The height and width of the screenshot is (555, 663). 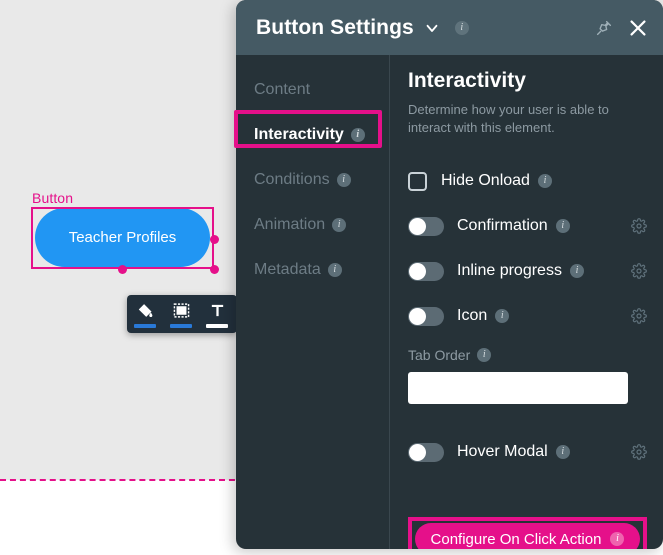 What do you see at coordinates (527, 316) in the screenshot?
I see `icon-row: Icon i` at bounding box center [527, 316].